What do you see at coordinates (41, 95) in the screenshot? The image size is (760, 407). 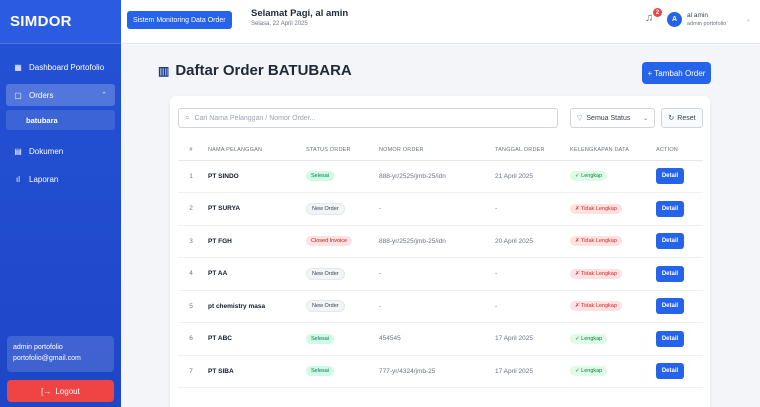 I see `sidebar-item-label: Orders` at bounding box center [41, 95].